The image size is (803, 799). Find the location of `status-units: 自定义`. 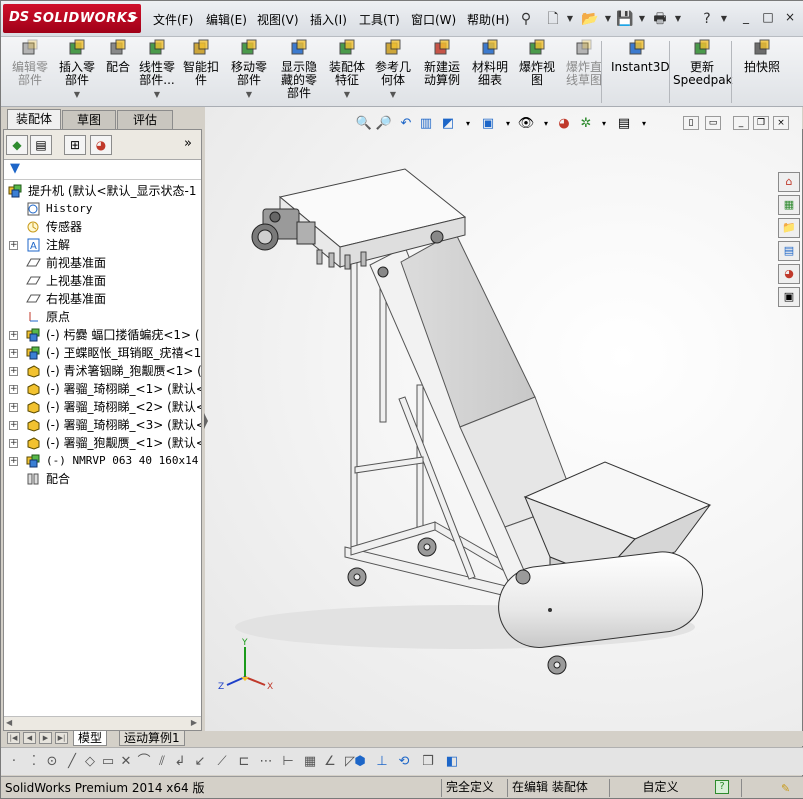

status-units: 自定义 is located at coordinates (658, 788).